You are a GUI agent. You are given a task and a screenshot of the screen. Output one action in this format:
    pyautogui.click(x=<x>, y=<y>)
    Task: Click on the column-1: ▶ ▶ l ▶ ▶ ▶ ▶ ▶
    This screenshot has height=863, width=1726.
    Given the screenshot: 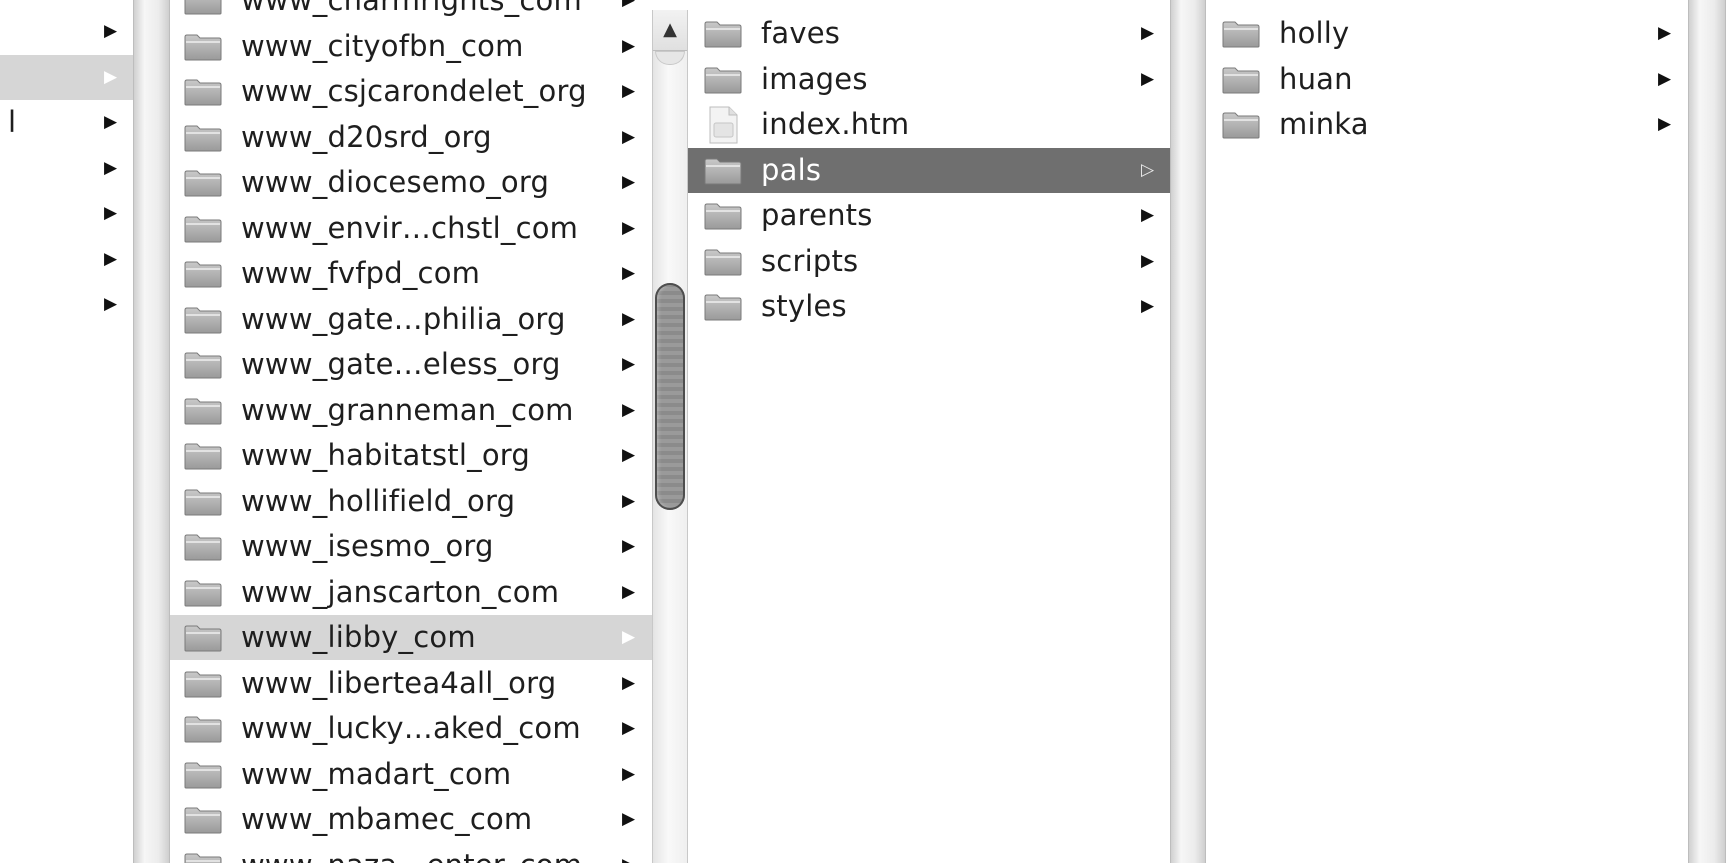 What is the action you would take?
    pyautogui.click(x=66, y=431)
    